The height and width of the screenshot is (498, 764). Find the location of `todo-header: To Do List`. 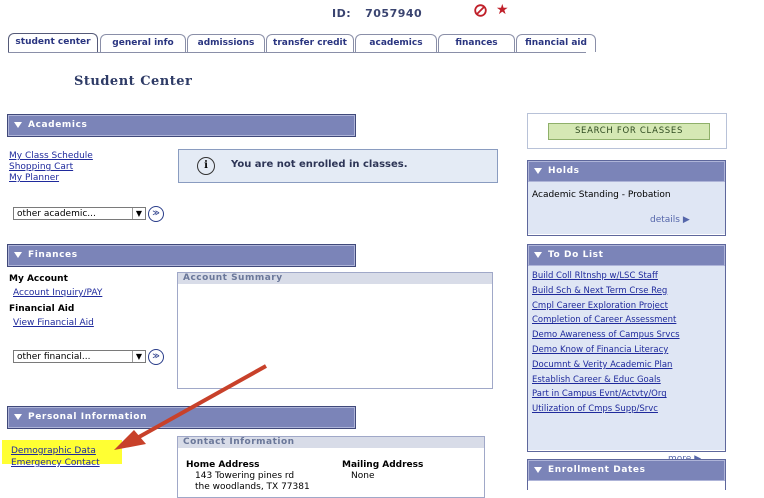

todo-header: To Do List is located at coordinates (626, 255).